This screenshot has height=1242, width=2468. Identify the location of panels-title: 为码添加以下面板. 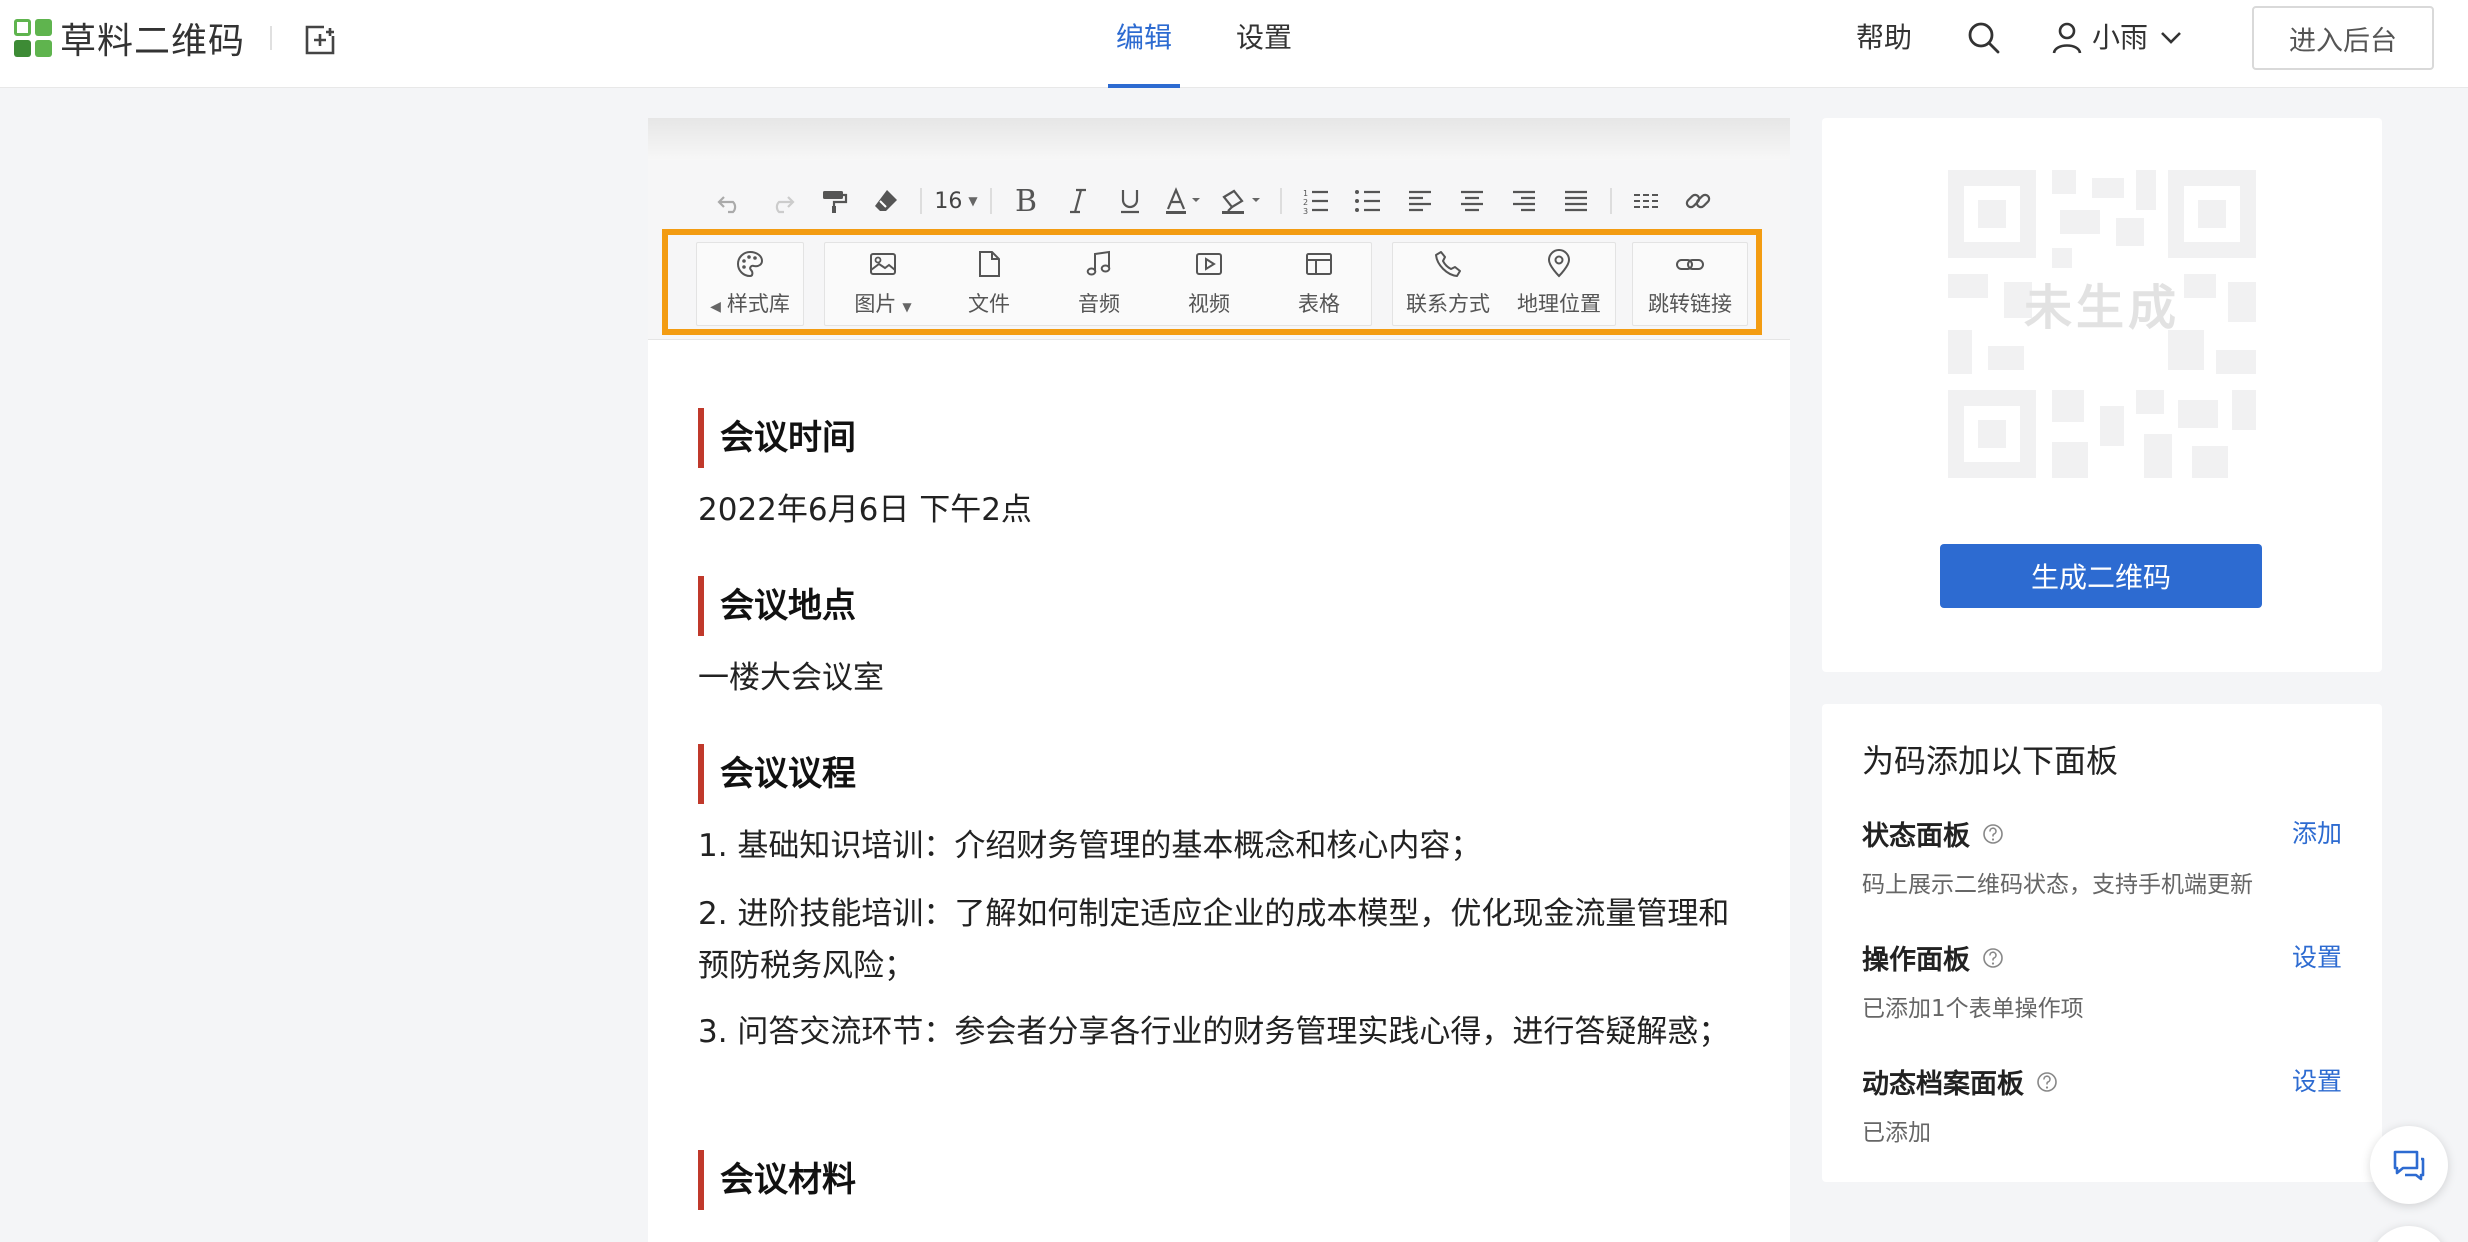
(1990, 761).